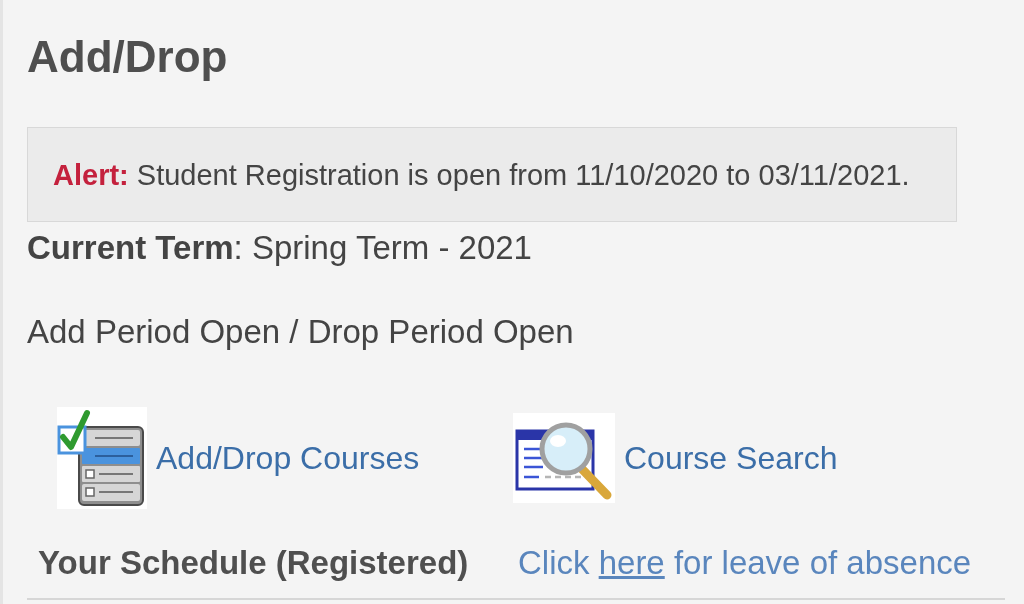 The image size is (1024, 604). I want to click on leave-of-absence-text: Click here for leave of absence, so click(745, 563).